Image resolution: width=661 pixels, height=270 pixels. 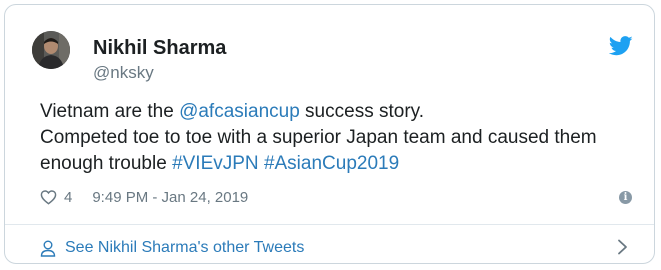 I want to click on author-name: Nikhil Sharma, so click(x=159, y=48).